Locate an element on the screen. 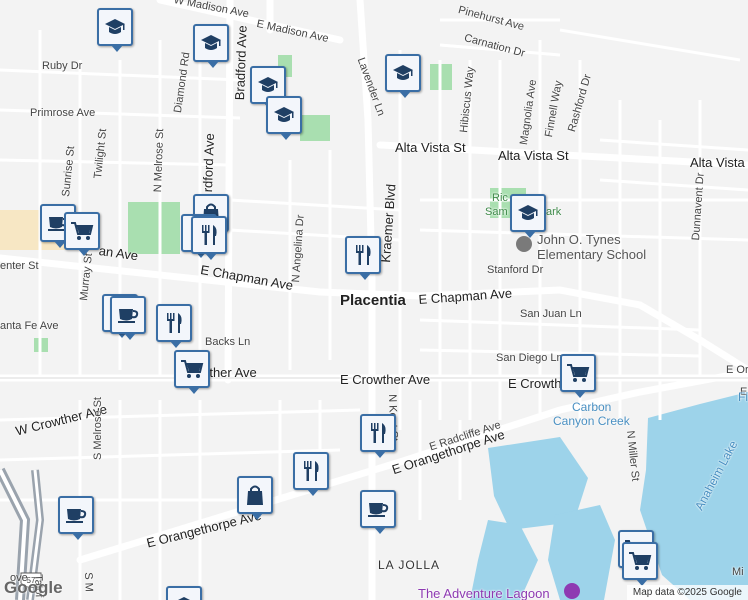 The image size is (748, 600). street-label-alta-vista-1: Alta Vista St is located at coordinates (430, 147).